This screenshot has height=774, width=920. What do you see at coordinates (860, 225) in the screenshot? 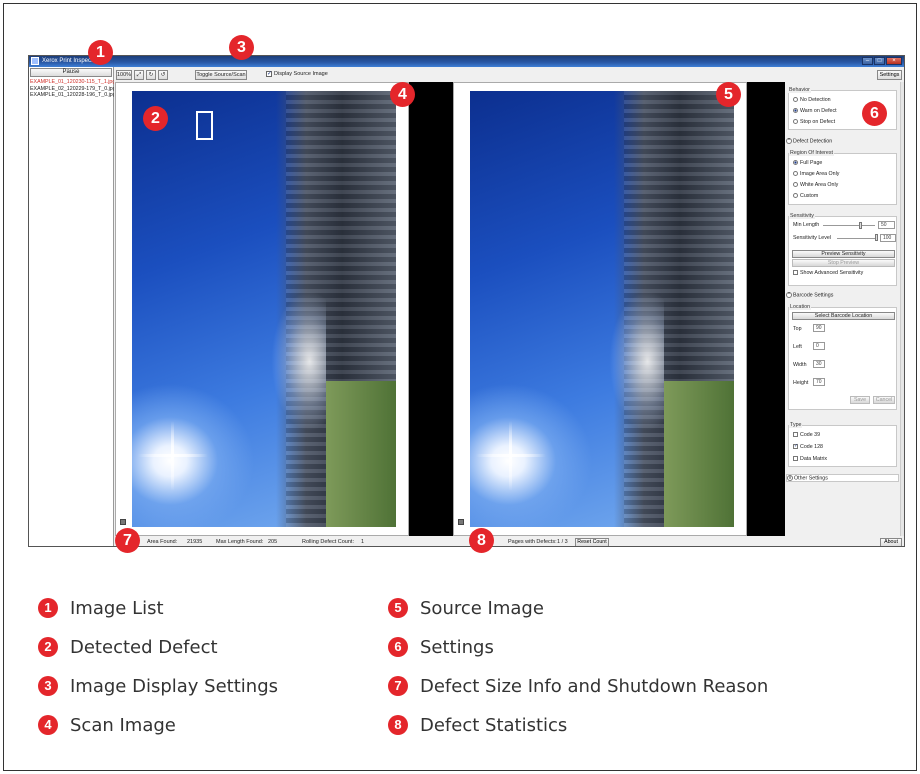
I see `min-length-slider-thumb` at bounding box center [860, 225].